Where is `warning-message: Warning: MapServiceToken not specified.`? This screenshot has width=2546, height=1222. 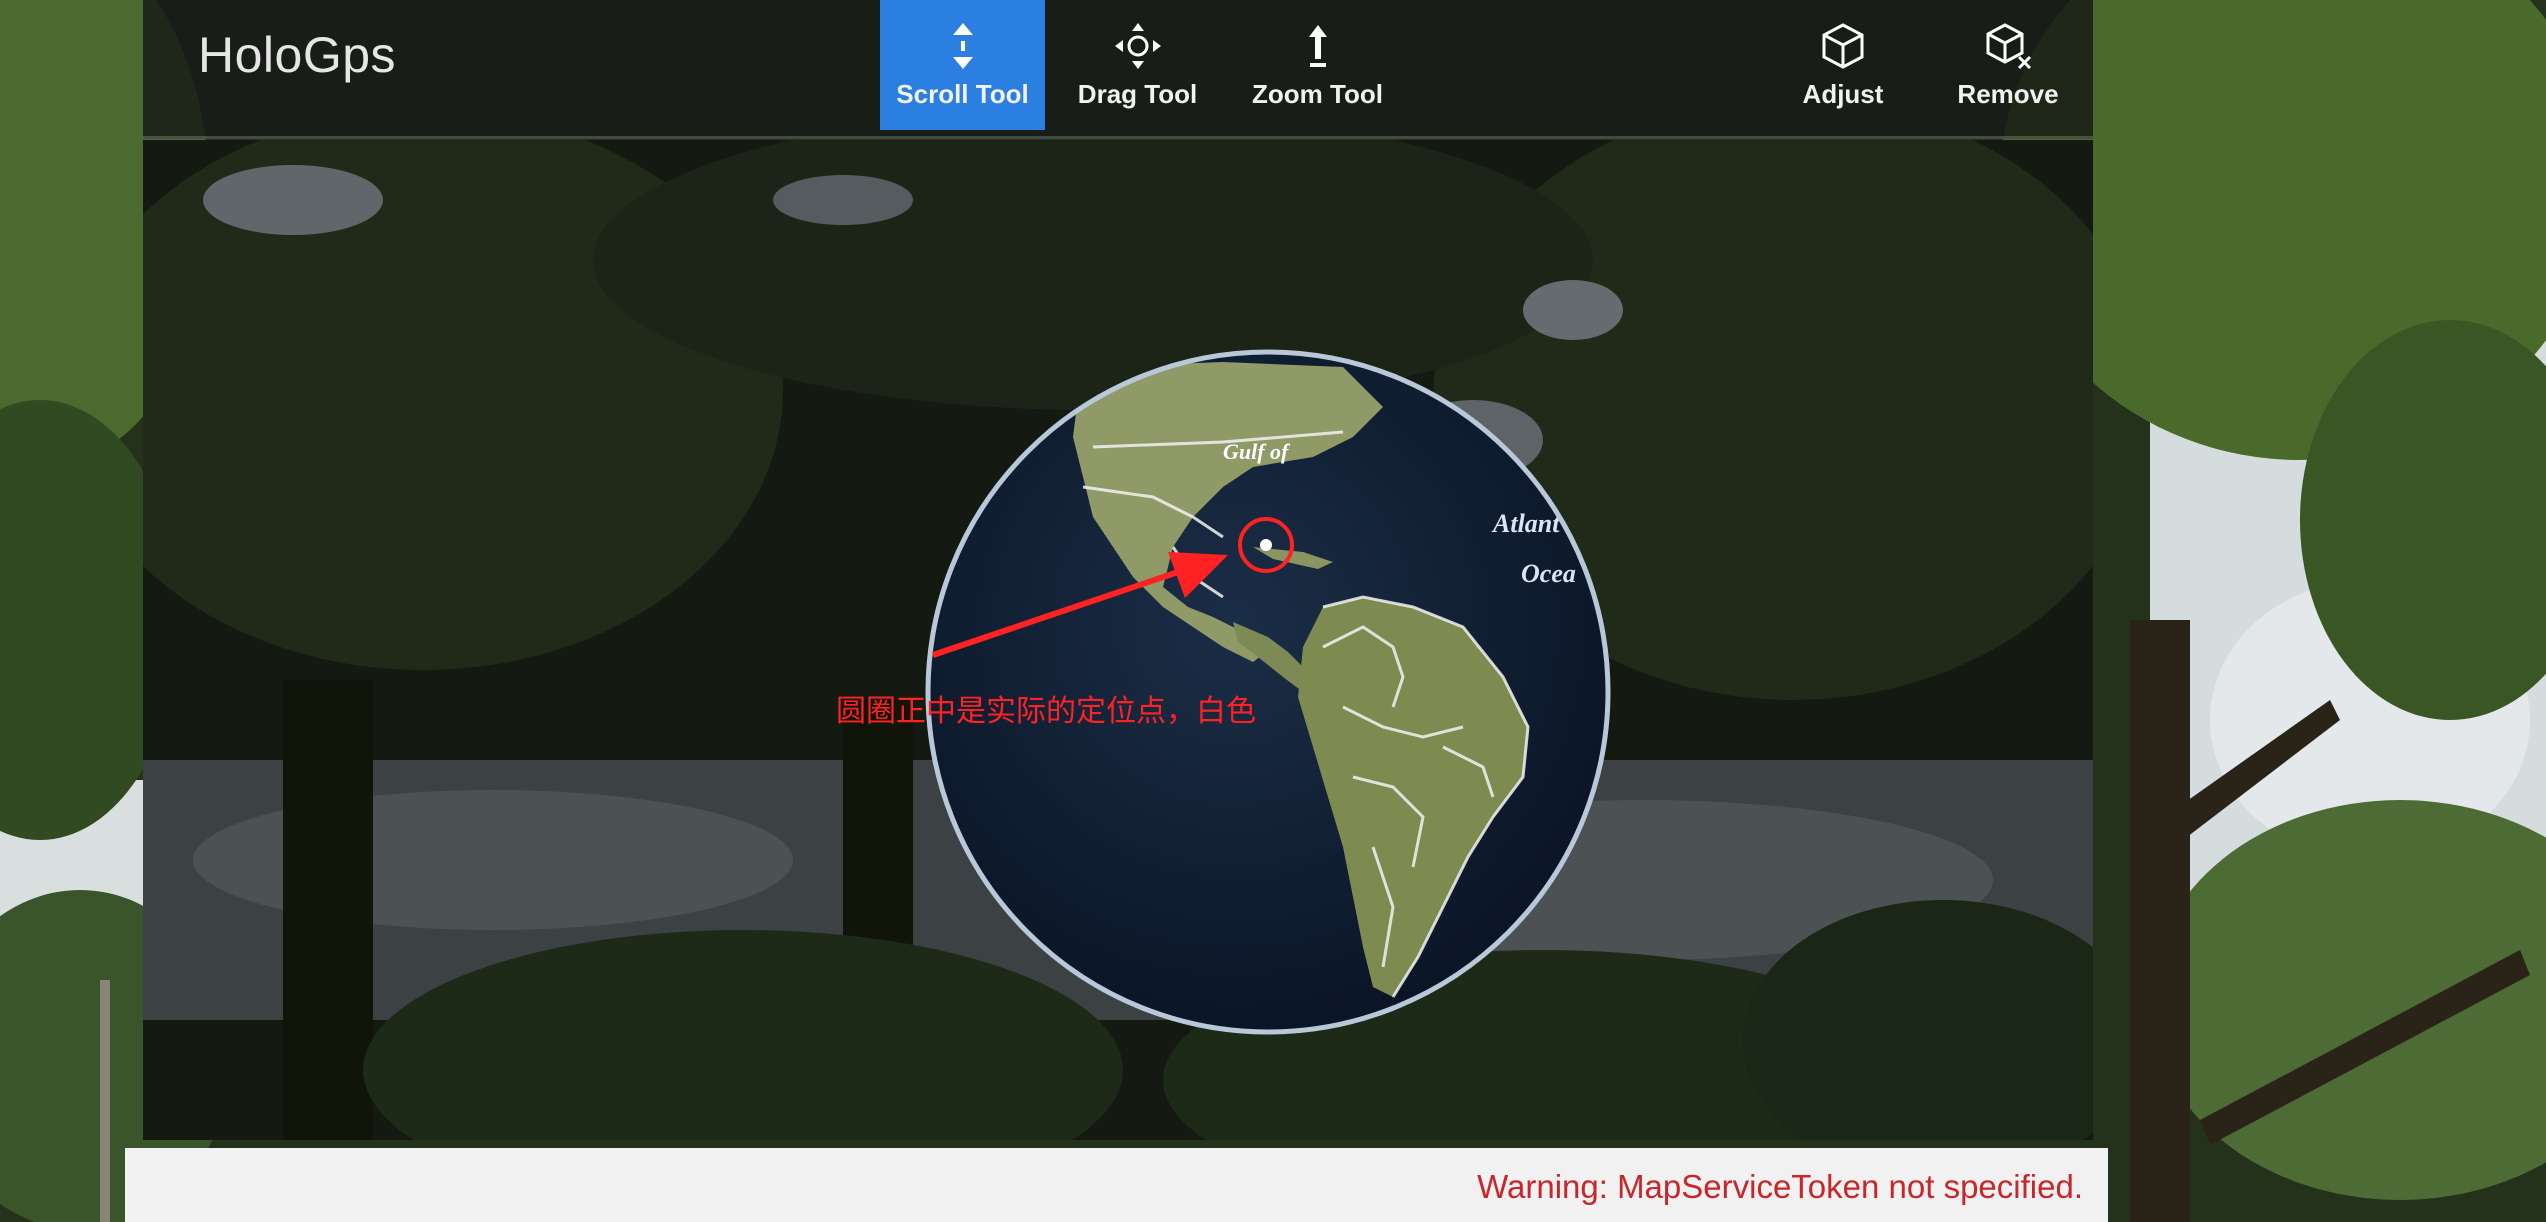
warning-message: Warning: MapServiceToken not specified. is located at coordinates (1780, 1186).